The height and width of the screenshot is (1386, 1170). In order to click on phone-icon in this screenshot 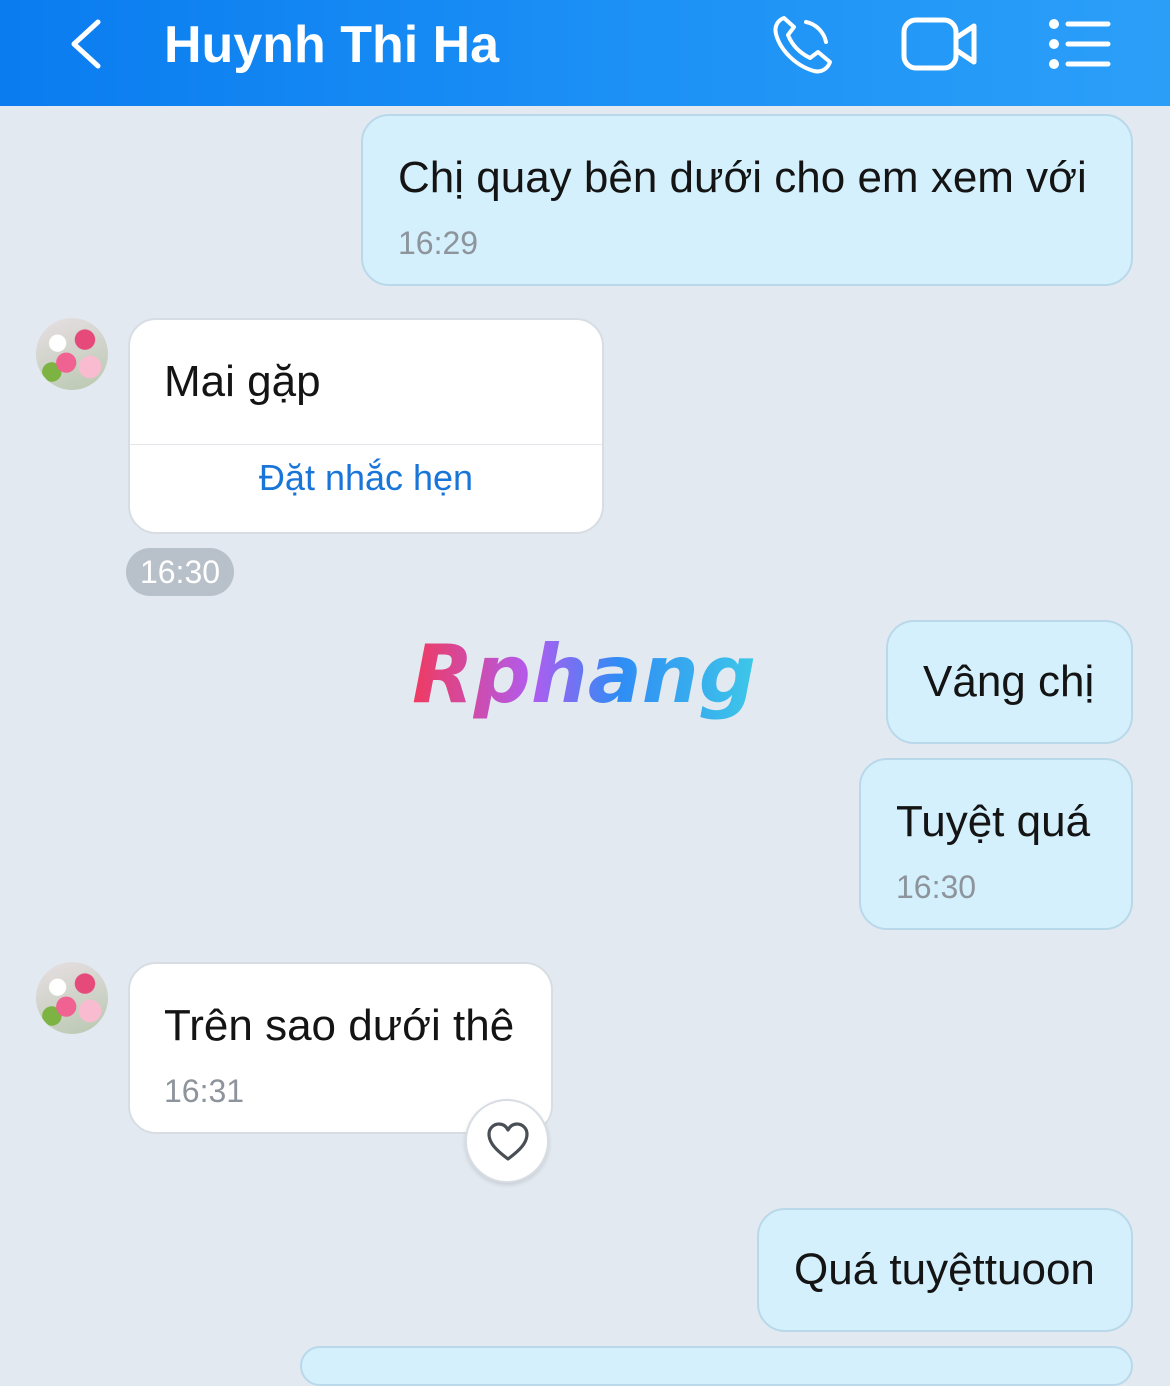, I will do `click(802, 45)`.